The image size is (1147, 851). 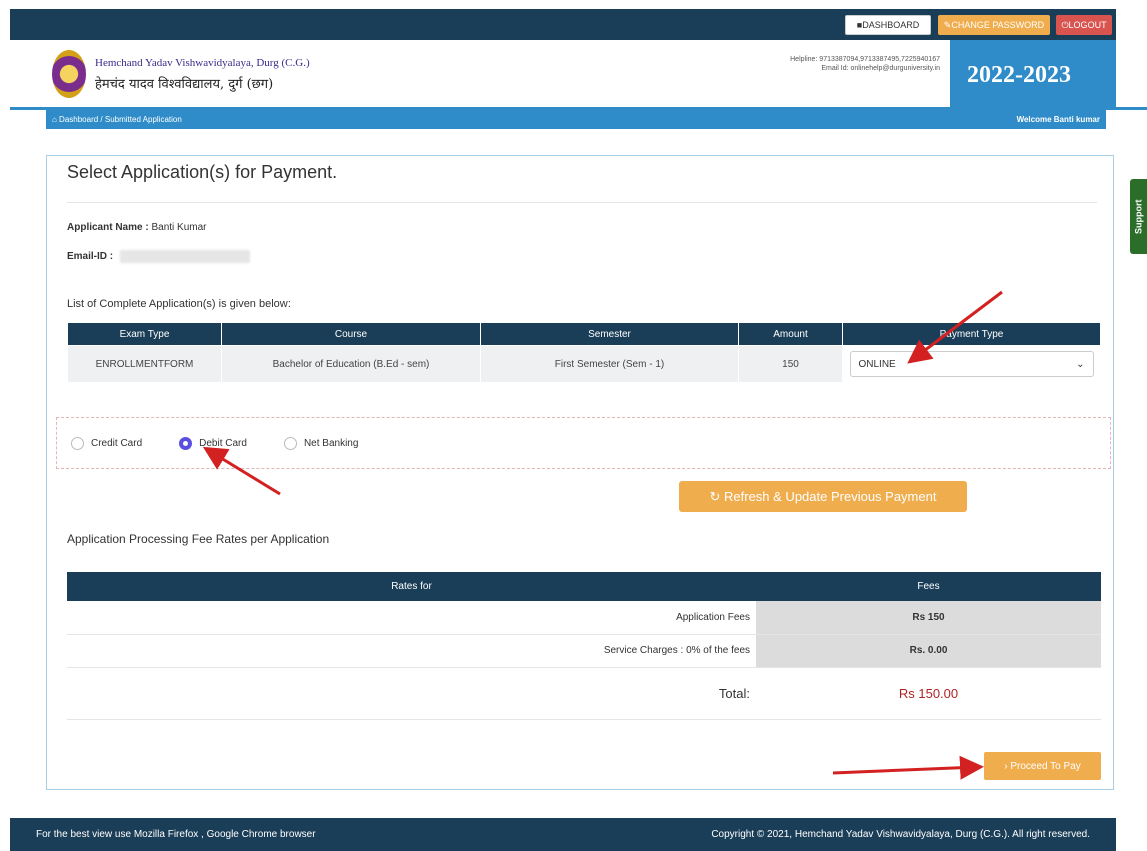 I want to click on cell-payment-type: ONLINE ⌄, so click(x=971, y=364).